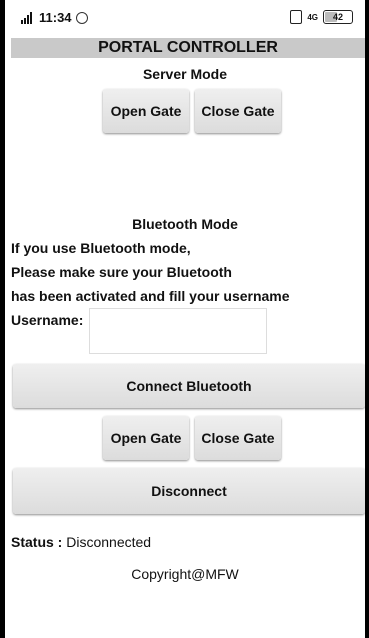 This screenshot has height=638, width=369. I want to click on bluetooth-open-gate-button: Open Gate, so click(146, 438).